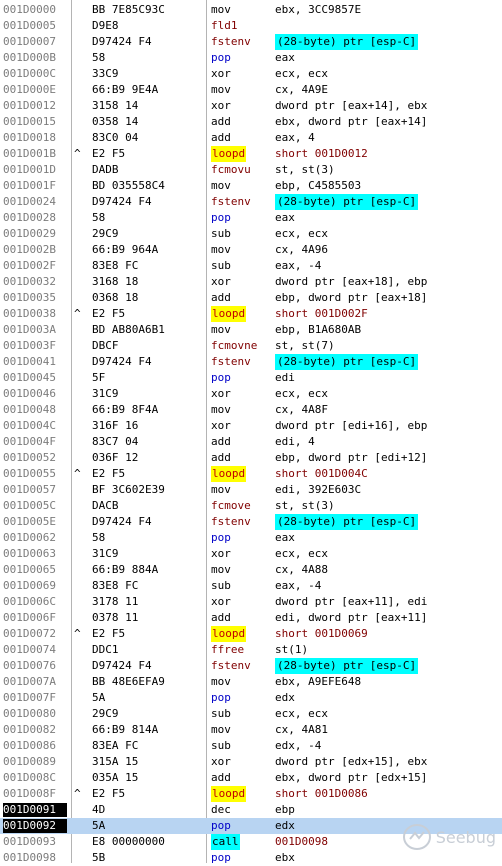 This screenshot has height=866, width=502. I want to click on operands-cell: dword ptr [edi+16], ebp, so click(351, 425).